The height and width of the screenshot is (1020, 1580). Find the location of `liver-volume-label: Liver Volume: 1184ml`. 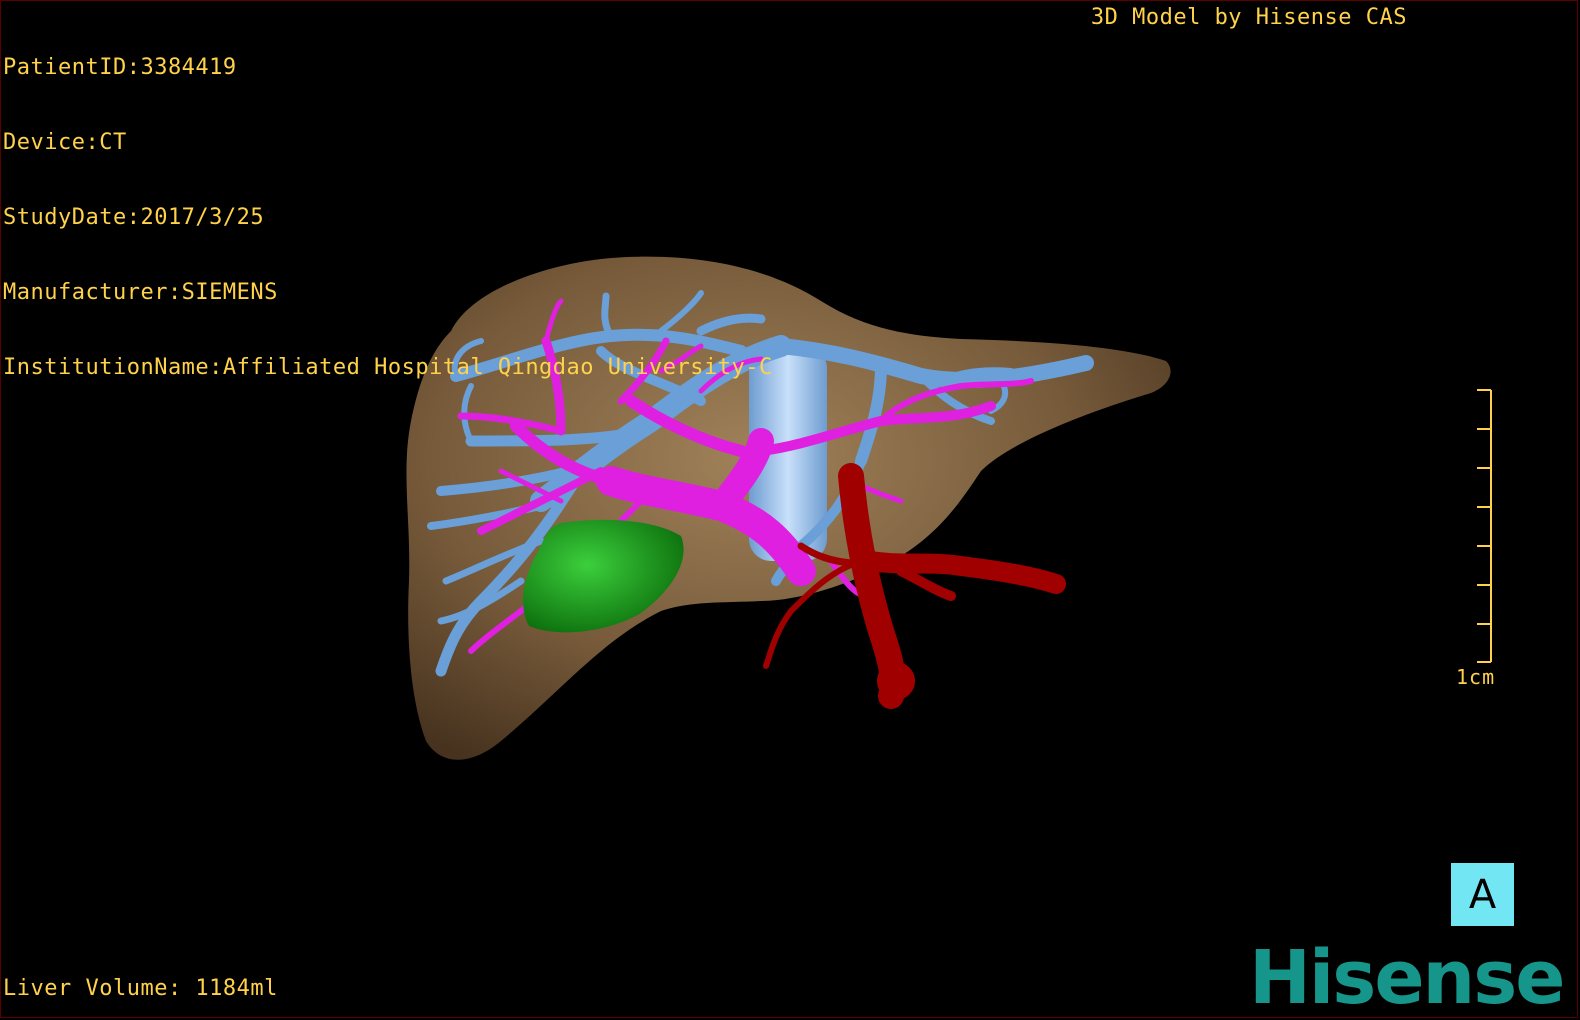

liver-volume-label: Liver Volume: 1184ml is located at coordinates (140, 988).